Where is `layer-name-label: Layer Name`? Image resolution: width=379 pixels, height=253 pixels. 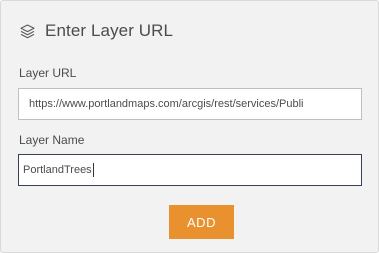 layer-name-label: Layer Name is located at coordinates (52, 140).